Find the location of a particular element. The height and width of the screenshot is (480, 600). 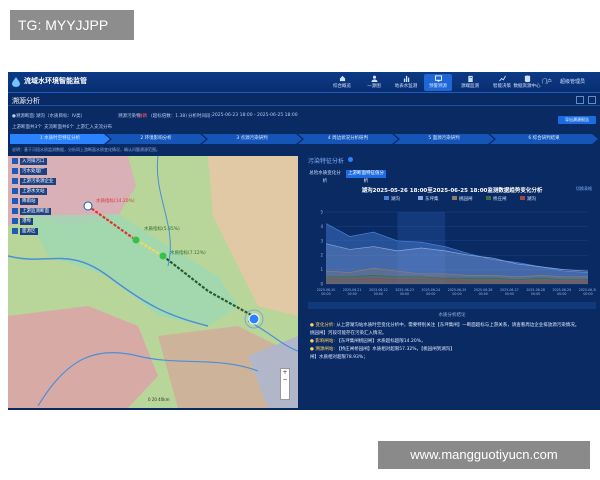

nav-label: 一源图 is located at coordinates (374, 86).